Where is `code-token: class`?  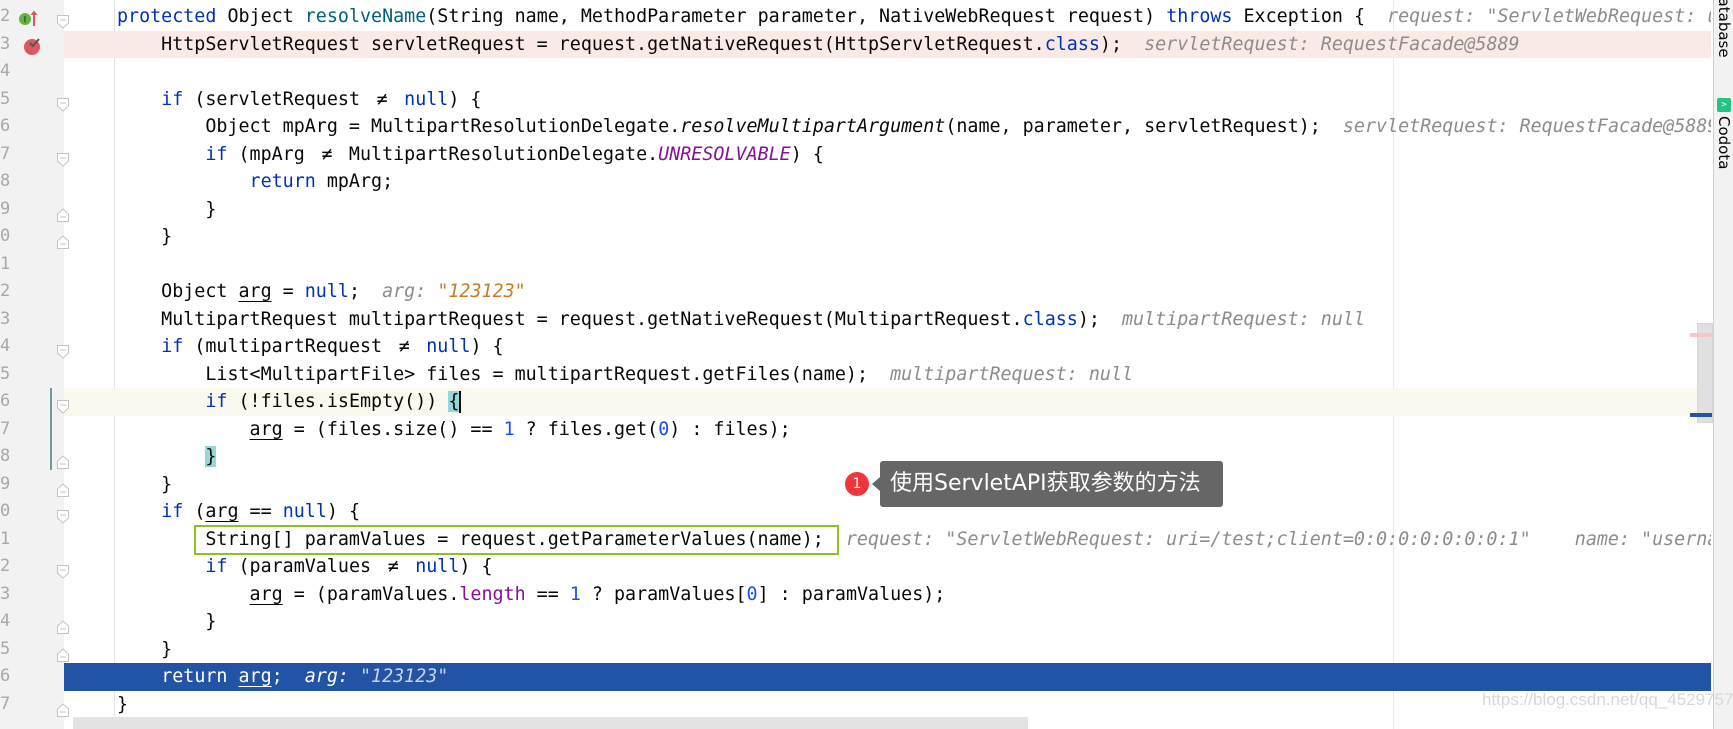 code-token: class is located at coordinates (1050, 319).